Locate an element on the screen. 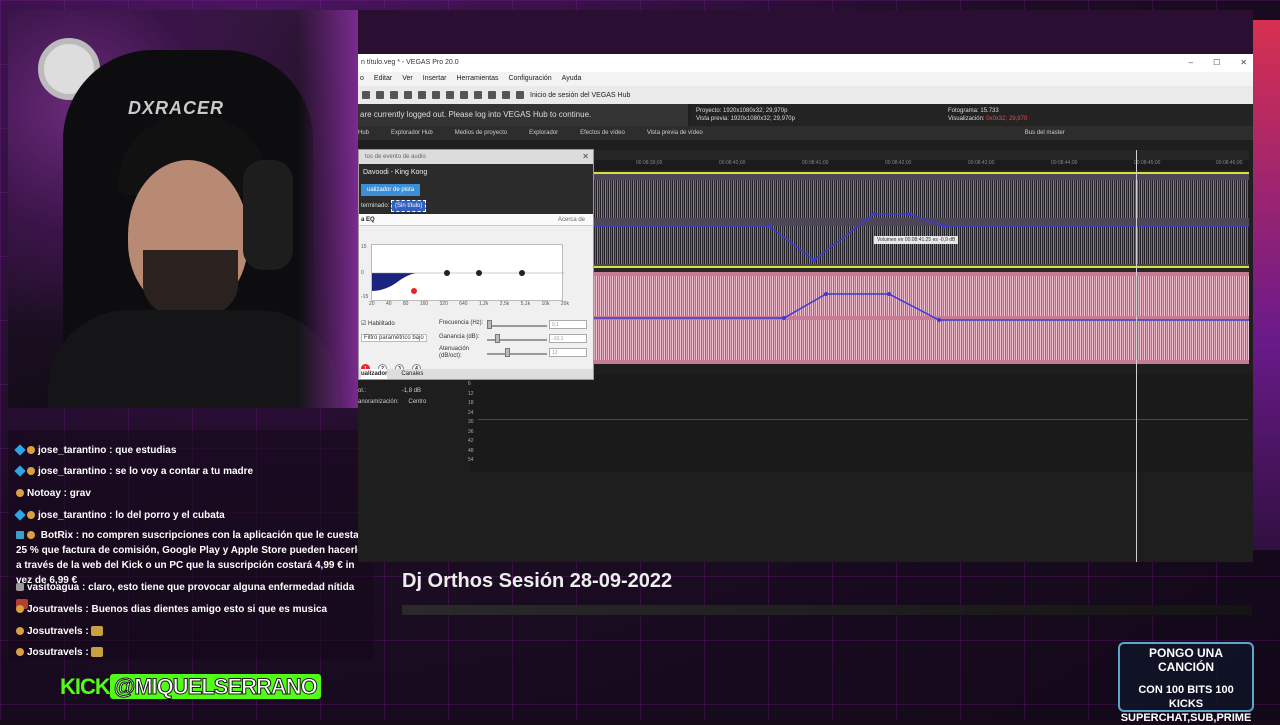 Image resolution: width=1280 pixels, height=725 pixels. freq-slider-thumb is located at coordinates (489, 324).